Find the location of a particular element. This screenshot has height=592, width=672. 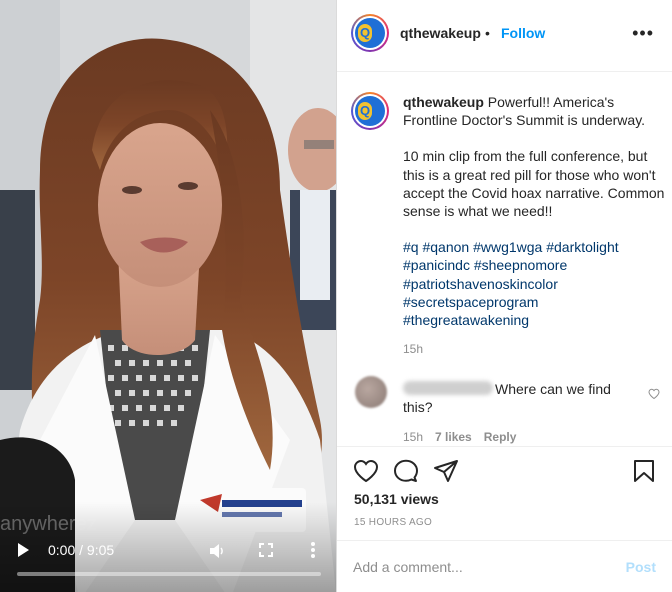

comment-avatar is located at coordinates (371, 392).